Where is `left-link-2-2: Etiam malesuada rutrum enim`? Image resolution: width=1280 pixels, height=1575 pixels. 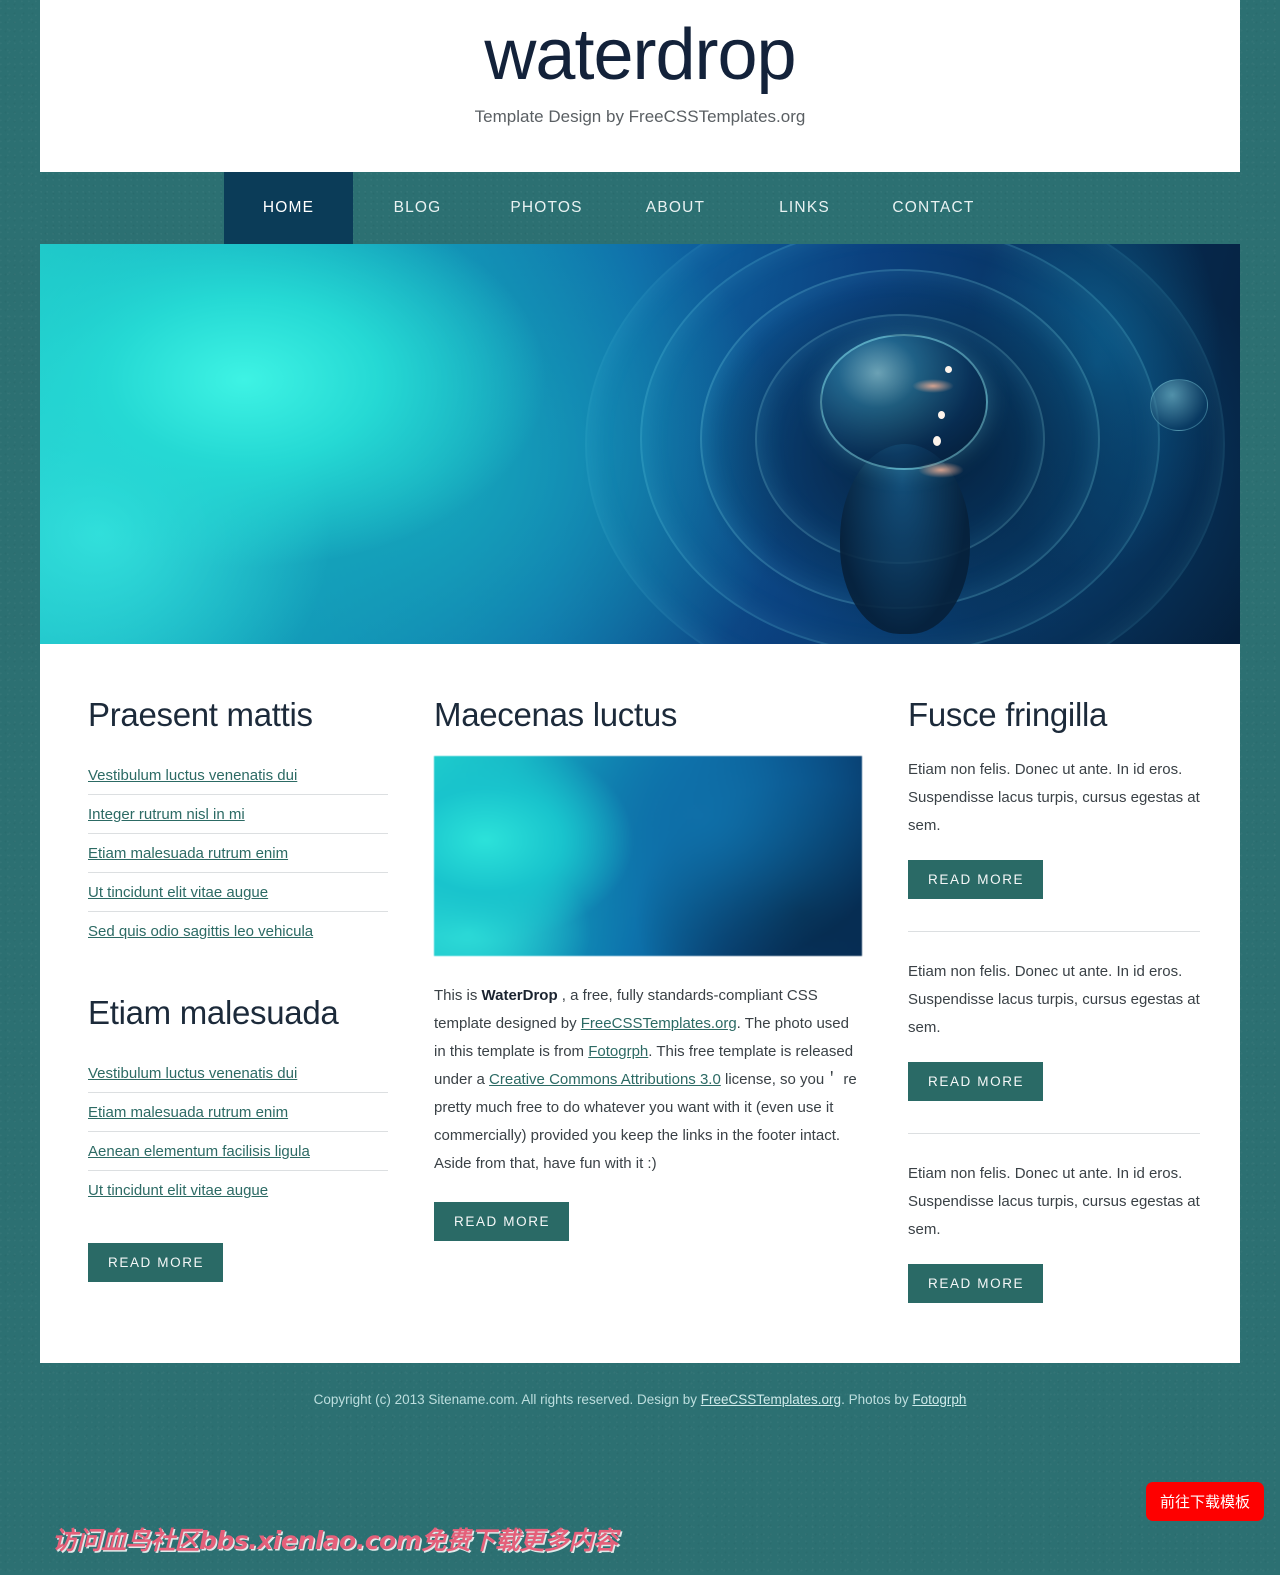
left-link-2-2: Etiam malesuada rutrum enim is located at coordinates (238, 1112).